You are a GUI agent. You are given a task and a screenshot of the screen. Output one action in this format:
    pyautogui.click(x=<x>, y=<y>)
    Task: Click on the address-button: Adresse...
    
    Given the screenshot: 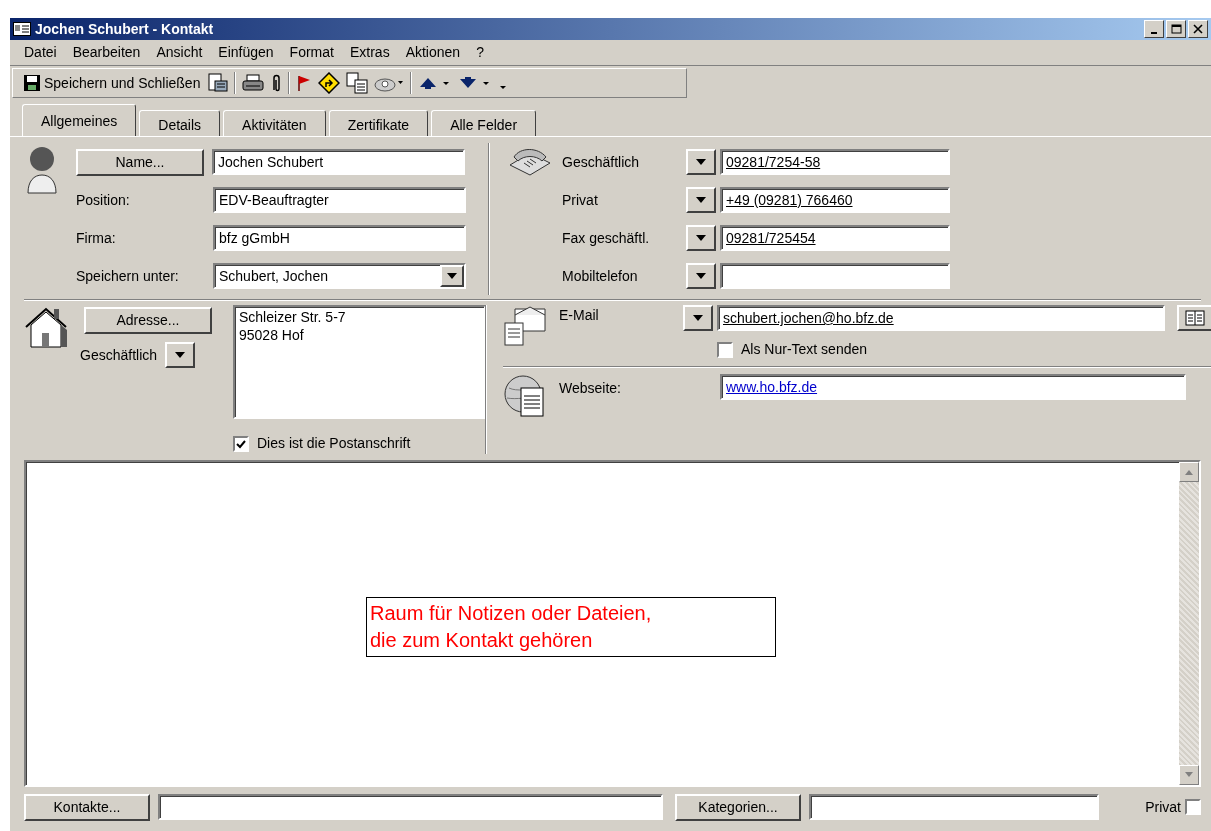 What is the action you would take?
    pyautogui.click(x=148, y=320)
    